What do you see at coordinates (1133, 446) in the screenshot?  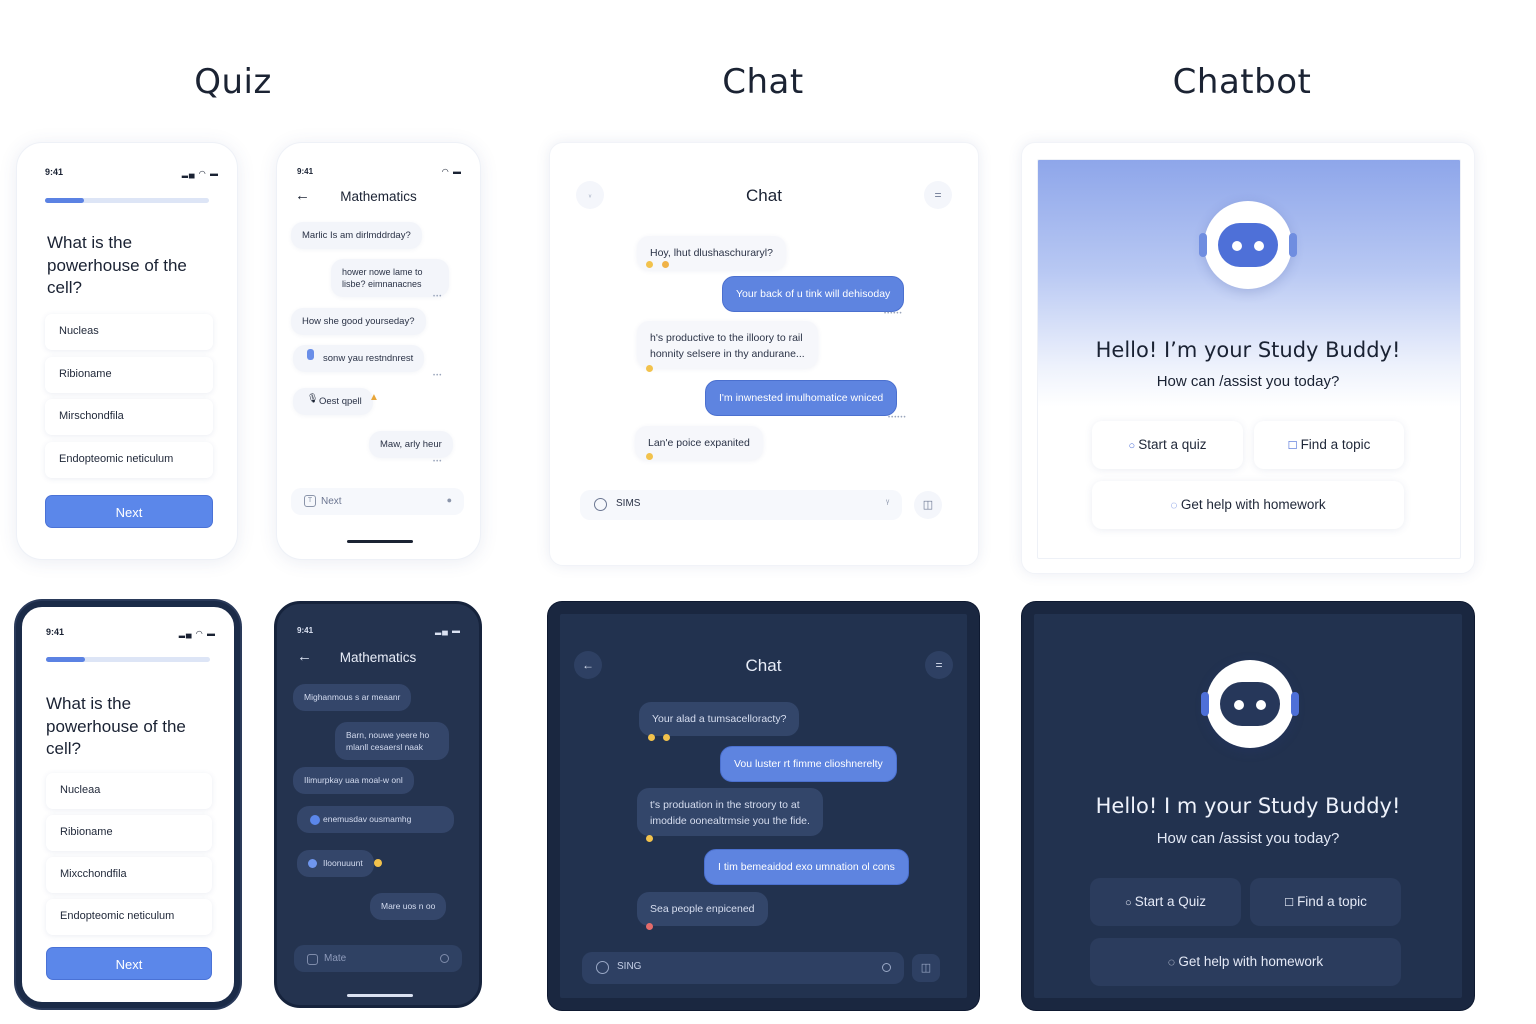 I see `lightbulb-icon: ○` at bounding box center [1133, 446].